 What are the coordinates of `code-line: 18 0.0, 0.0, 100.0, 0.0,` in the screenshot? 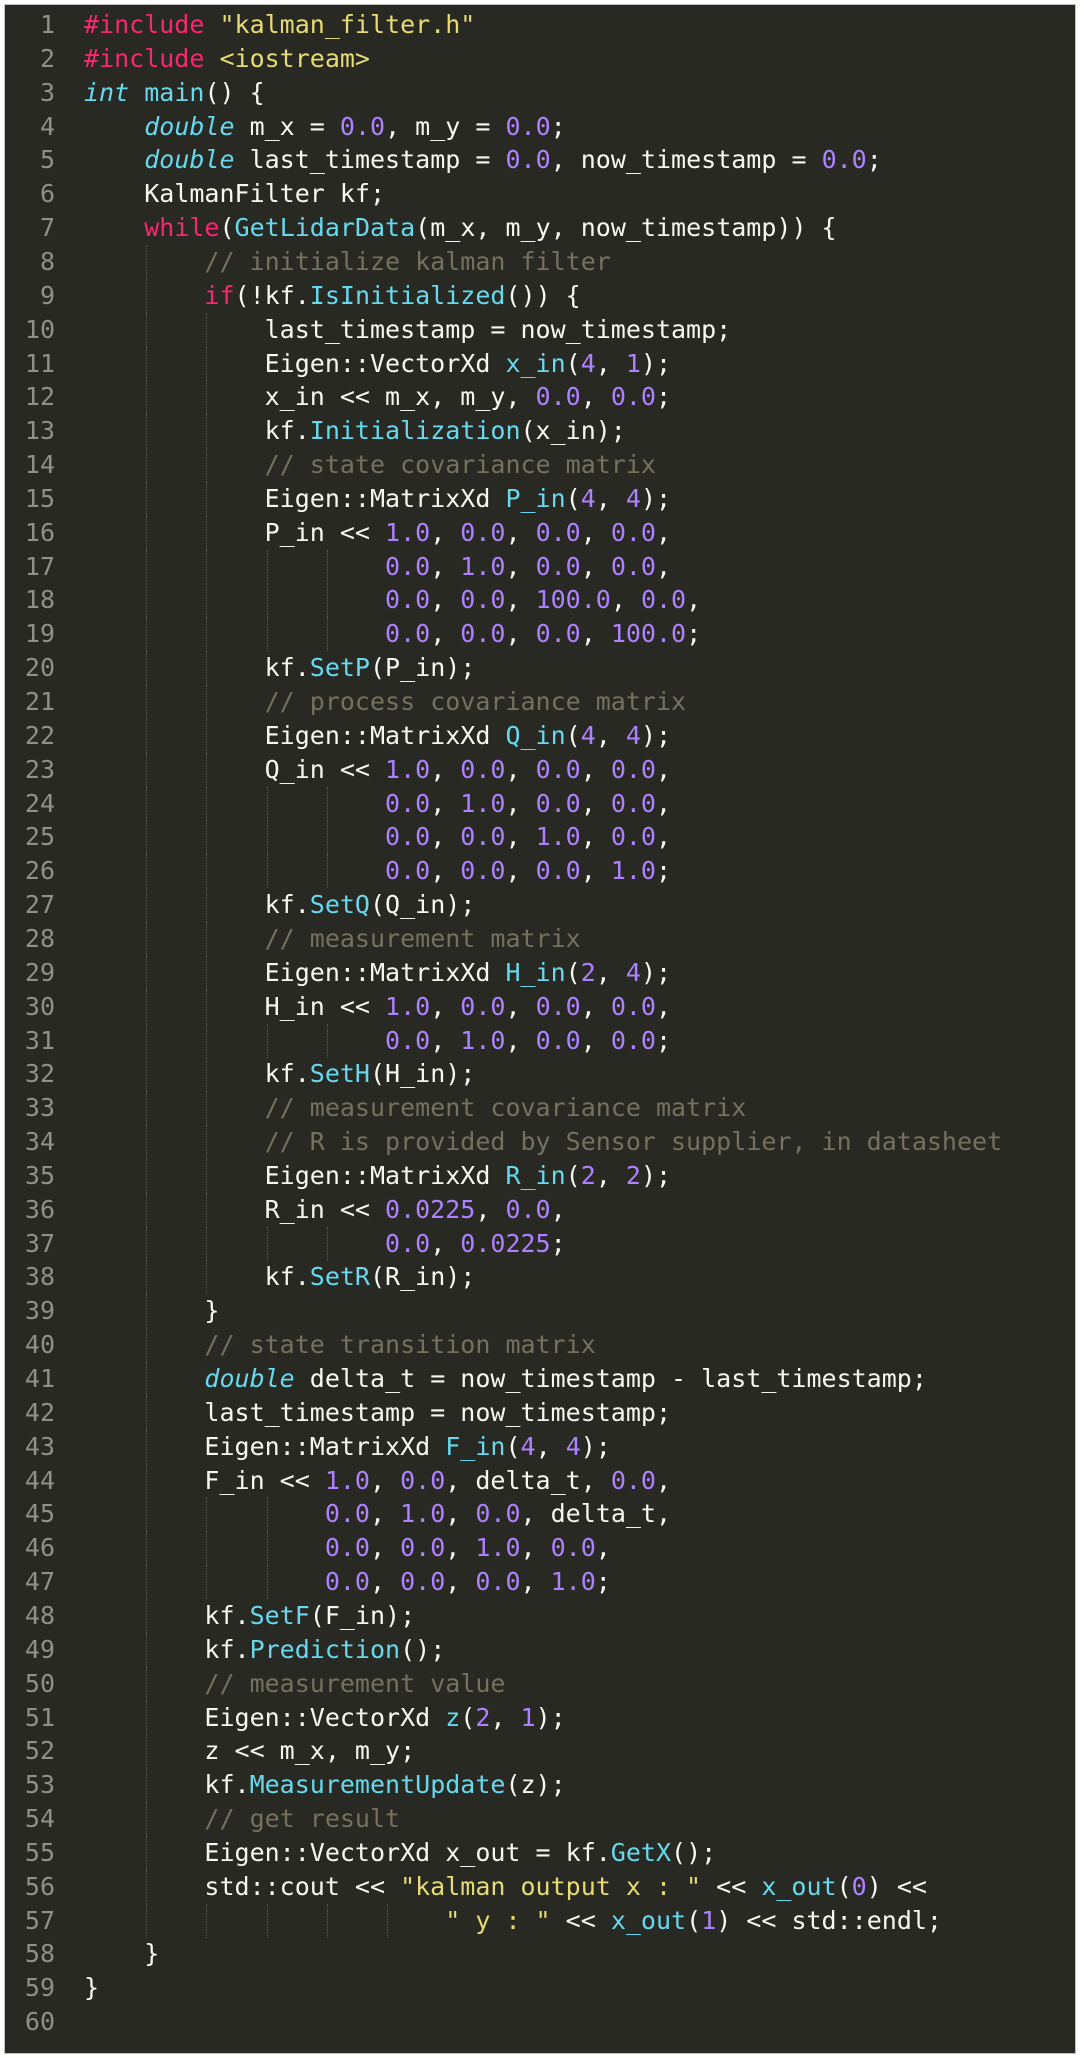 It's located at (540, 600).